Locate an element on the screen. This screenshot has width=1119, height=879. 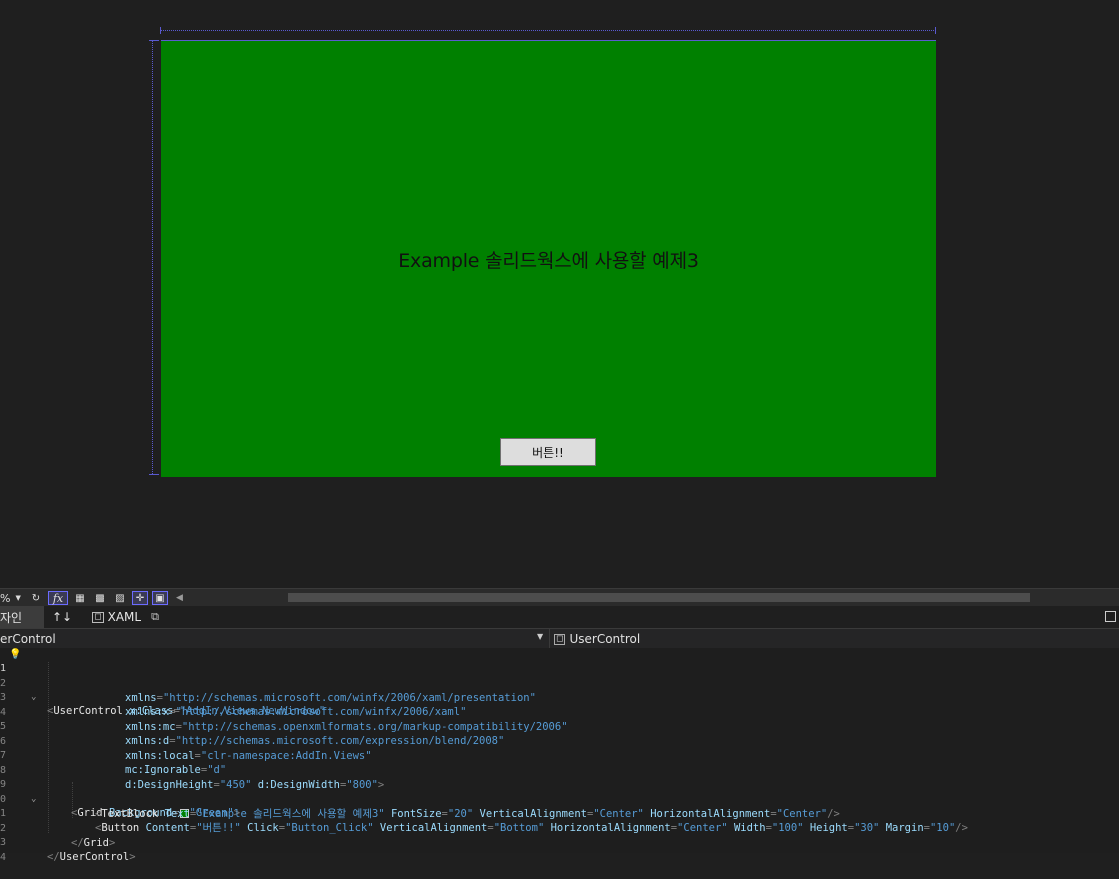
member-dropdown-value: UserControl is located at coordinates (605, 639).